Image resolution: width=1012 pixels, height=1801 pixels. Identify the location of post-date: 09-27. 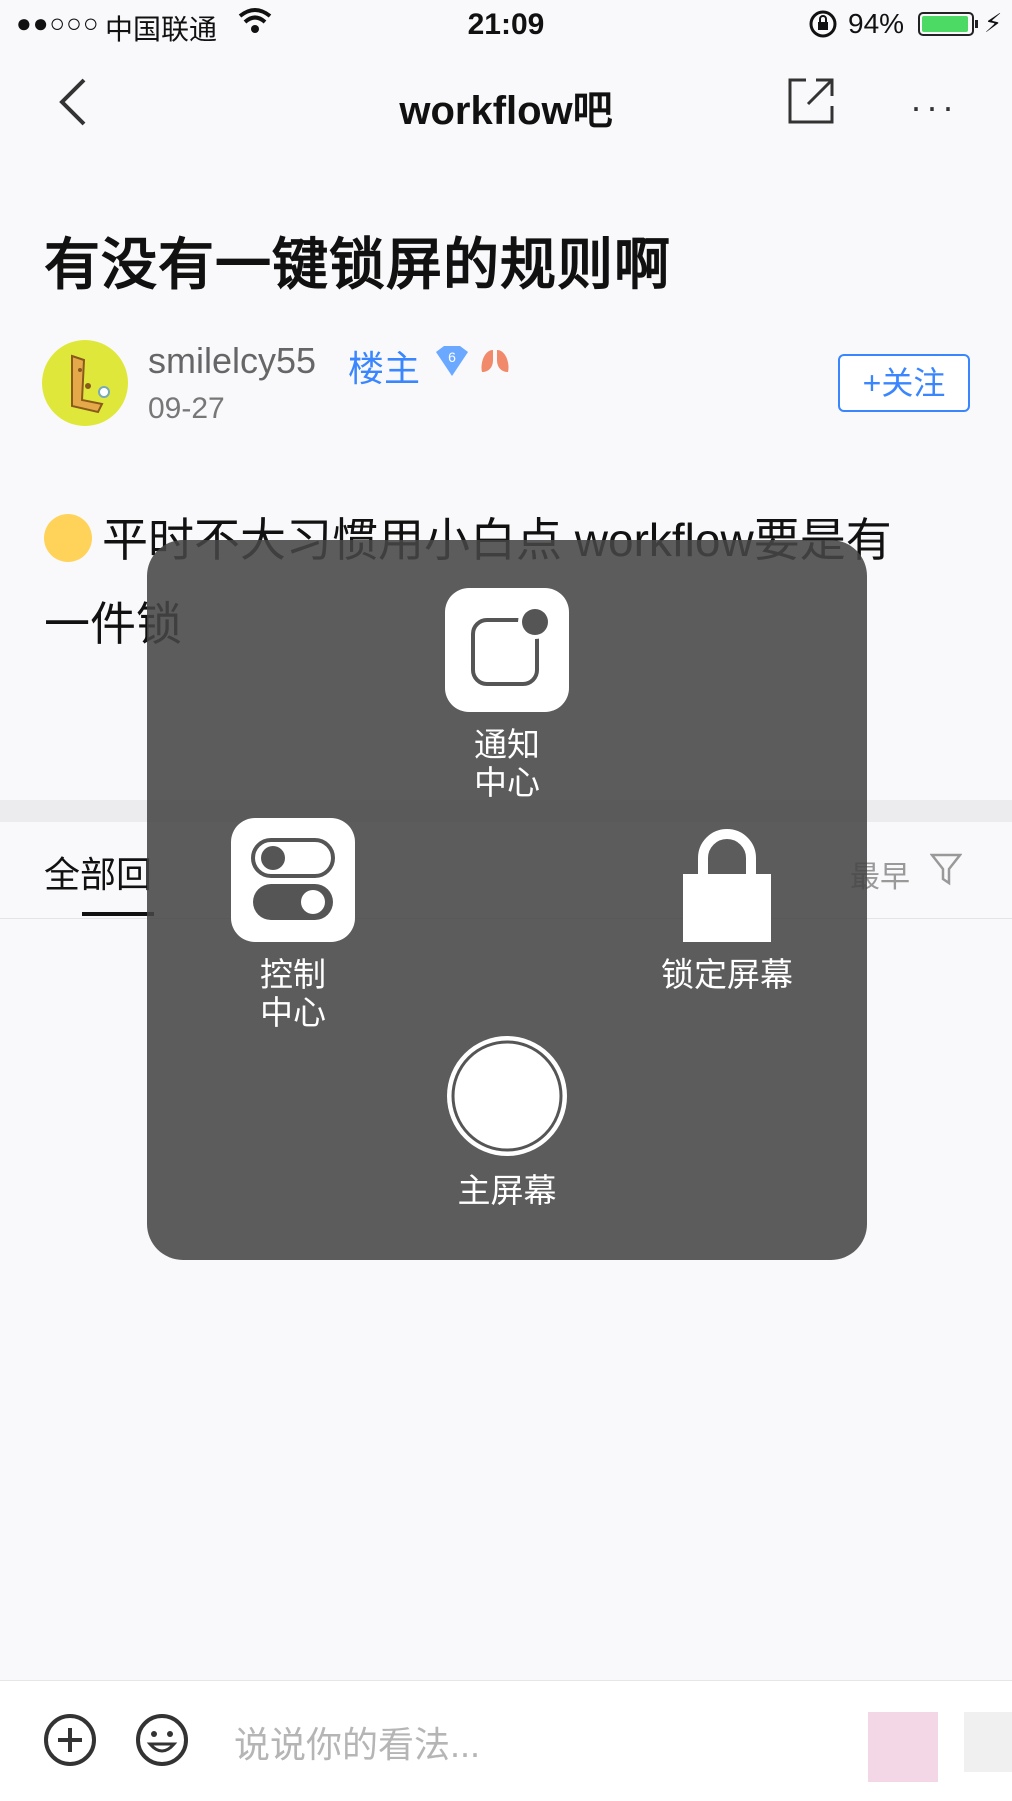
(186, 408).